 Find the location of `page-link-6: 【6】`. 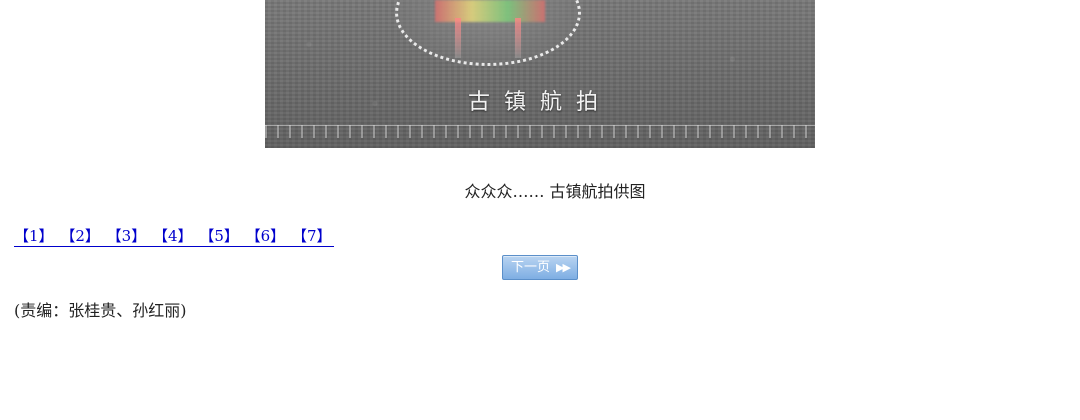

page-link-6: 【6】 is located at coordinates (266, 236).